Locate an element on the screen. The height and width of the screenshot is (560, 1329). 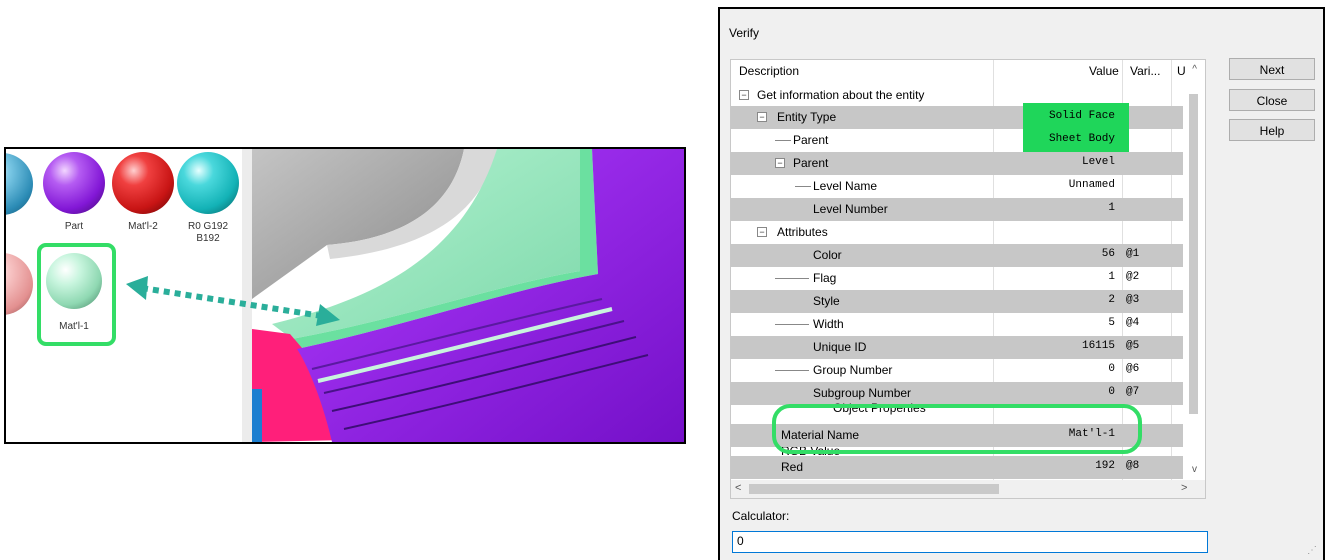
row-label: Style is located at coordinates (826, 301).